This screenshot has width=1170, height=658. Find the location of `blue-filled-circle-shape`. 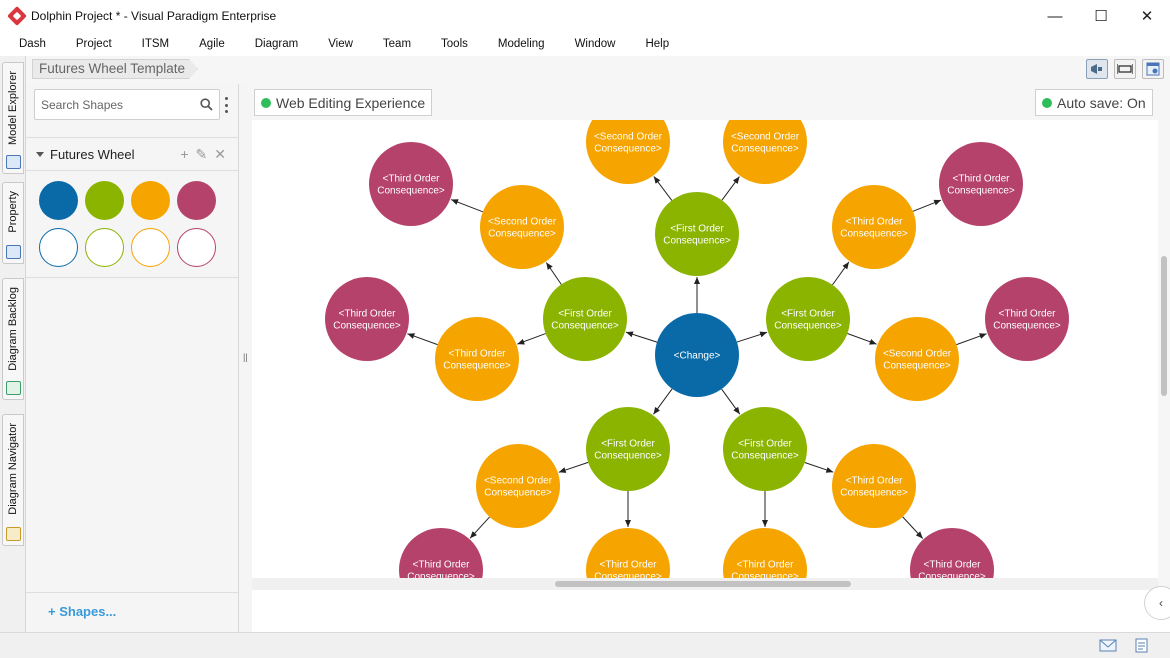

blue-filled-circle-shape is located at coordinates (58, 200).